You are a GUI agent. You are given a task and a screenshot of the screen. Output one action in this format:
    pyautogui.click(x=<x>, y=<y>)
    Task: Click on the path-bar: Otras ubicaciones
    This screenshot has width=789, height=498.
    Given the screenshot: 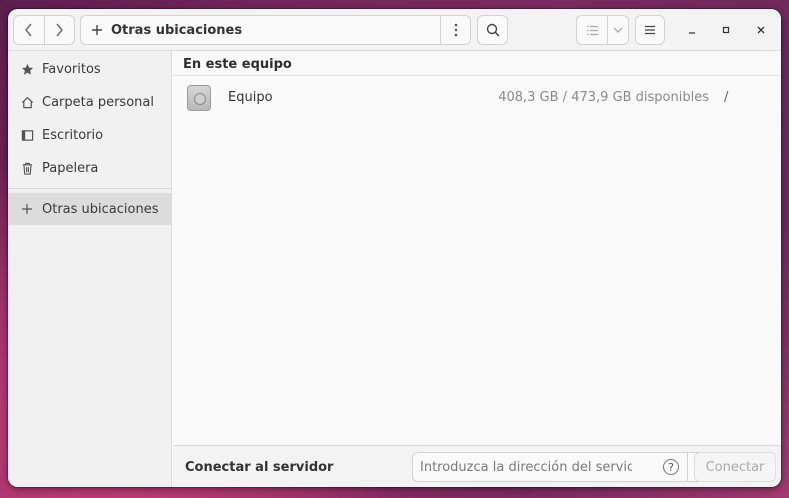 What is the action you would take?
    pyautogui.click(x=275, y=30)
    